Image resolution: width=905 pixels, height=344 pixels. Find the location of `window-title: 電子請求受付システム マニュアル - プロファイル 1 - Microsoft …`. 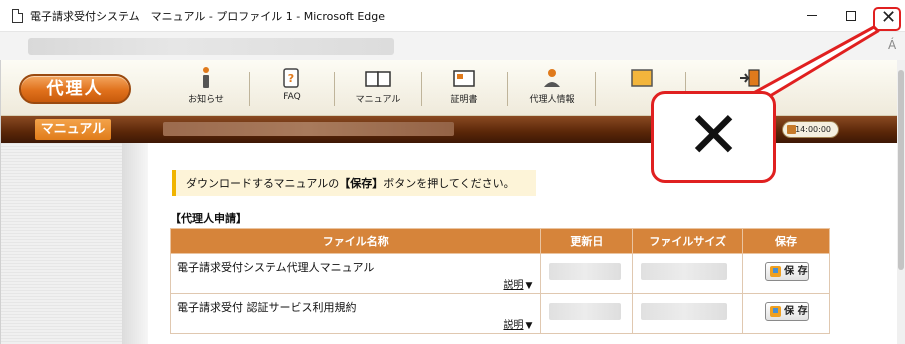

window-title: 電子請求受付システム マニュアル - プロファイル 1 - Microsoft … is located at coordinates (207, 16).